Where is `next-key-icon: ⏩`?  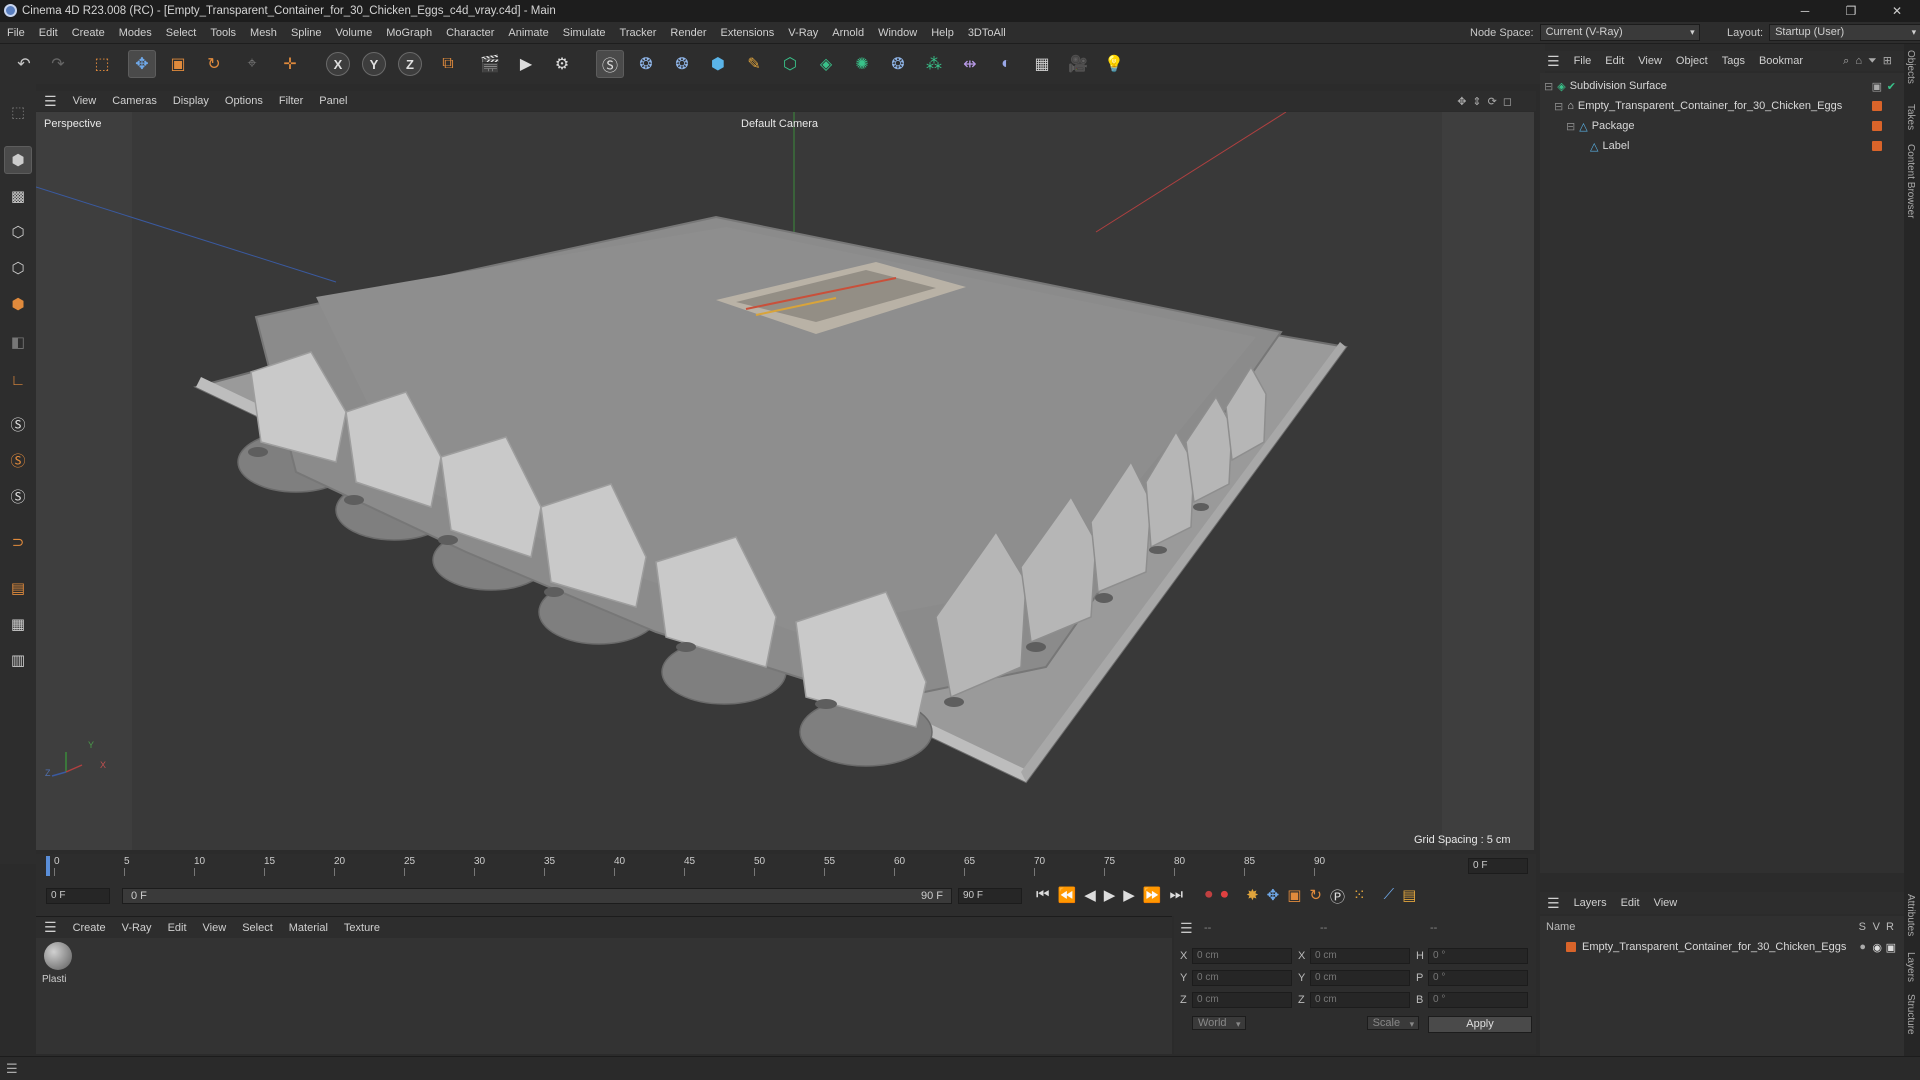
next-key-icon: ⏩ is located at coordinates (1152, 896).